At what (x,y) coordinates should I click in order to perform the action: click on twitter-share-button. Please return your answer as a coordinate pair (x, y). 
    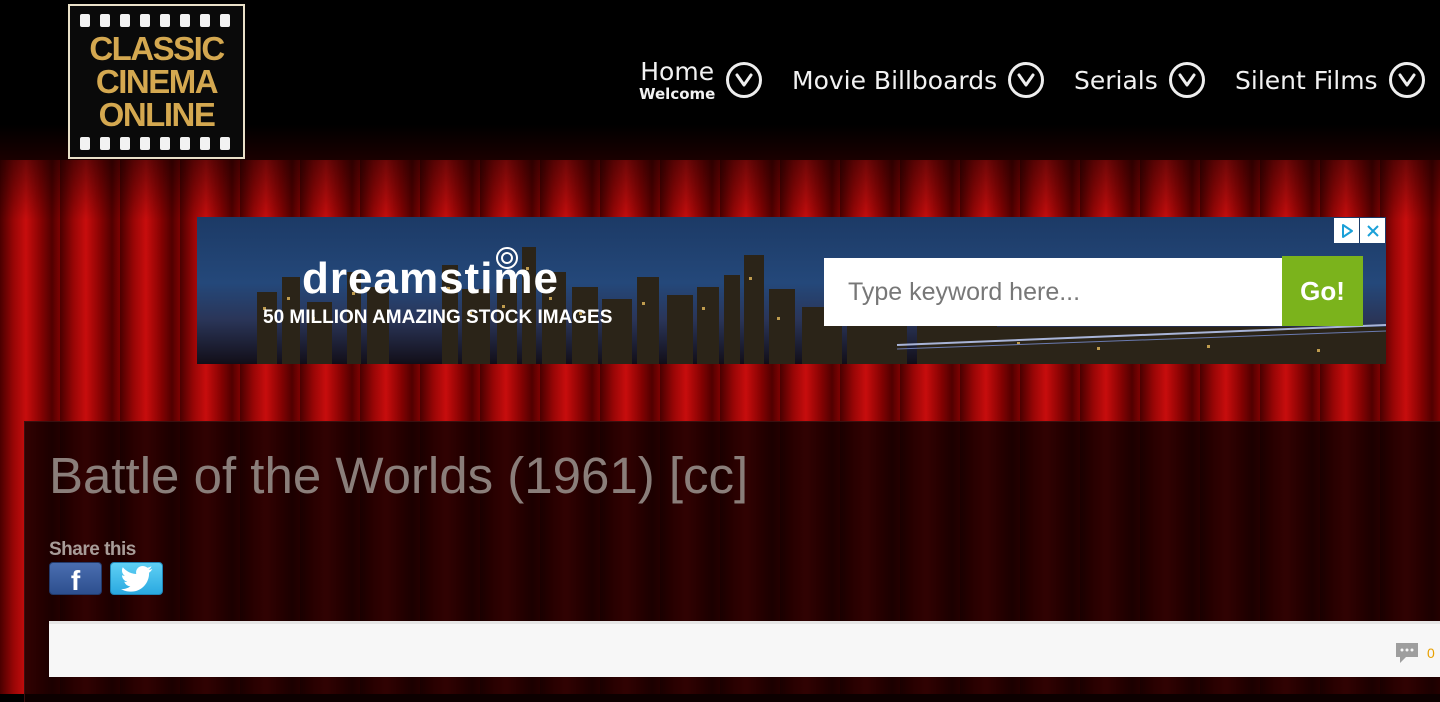
    Looking at the image, I should click on (136, 578).